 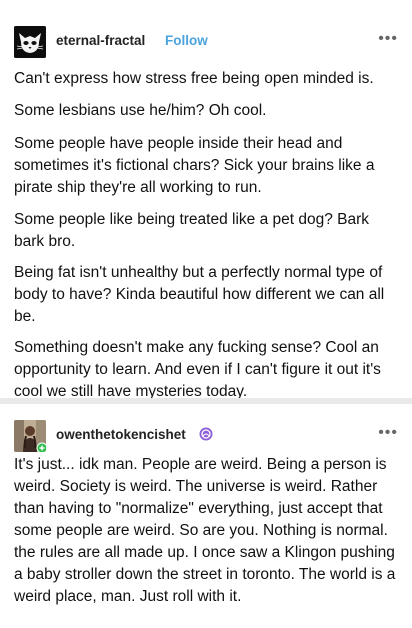 What do you see at coordinates (100, 40) in the screenshot?
I see `username: eternal-fractal` at bounding box center [100, 40].